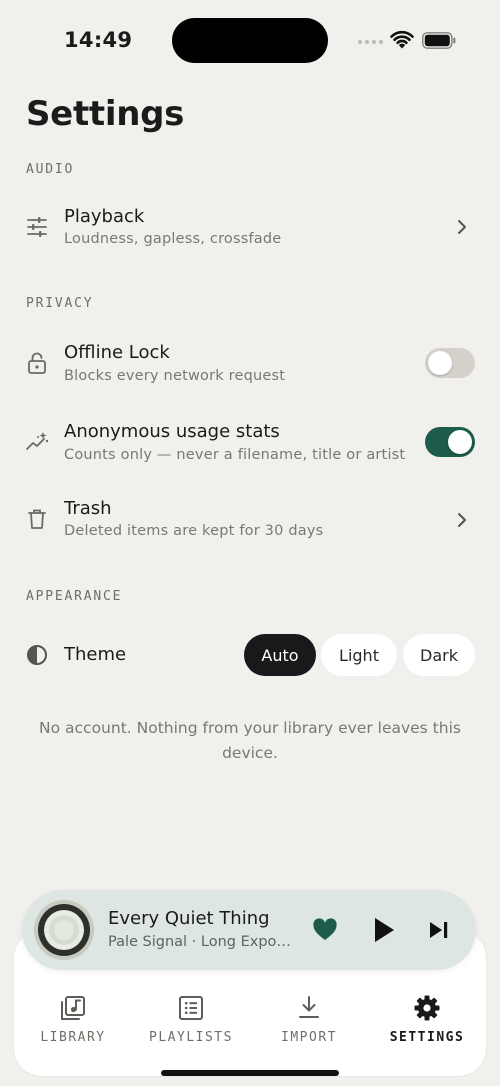 The width and height of the screenshot is (500, 1086). Describe the element at coordinates (359, 655) in the screenshot. I see `theme-option-light: Light` at that location.